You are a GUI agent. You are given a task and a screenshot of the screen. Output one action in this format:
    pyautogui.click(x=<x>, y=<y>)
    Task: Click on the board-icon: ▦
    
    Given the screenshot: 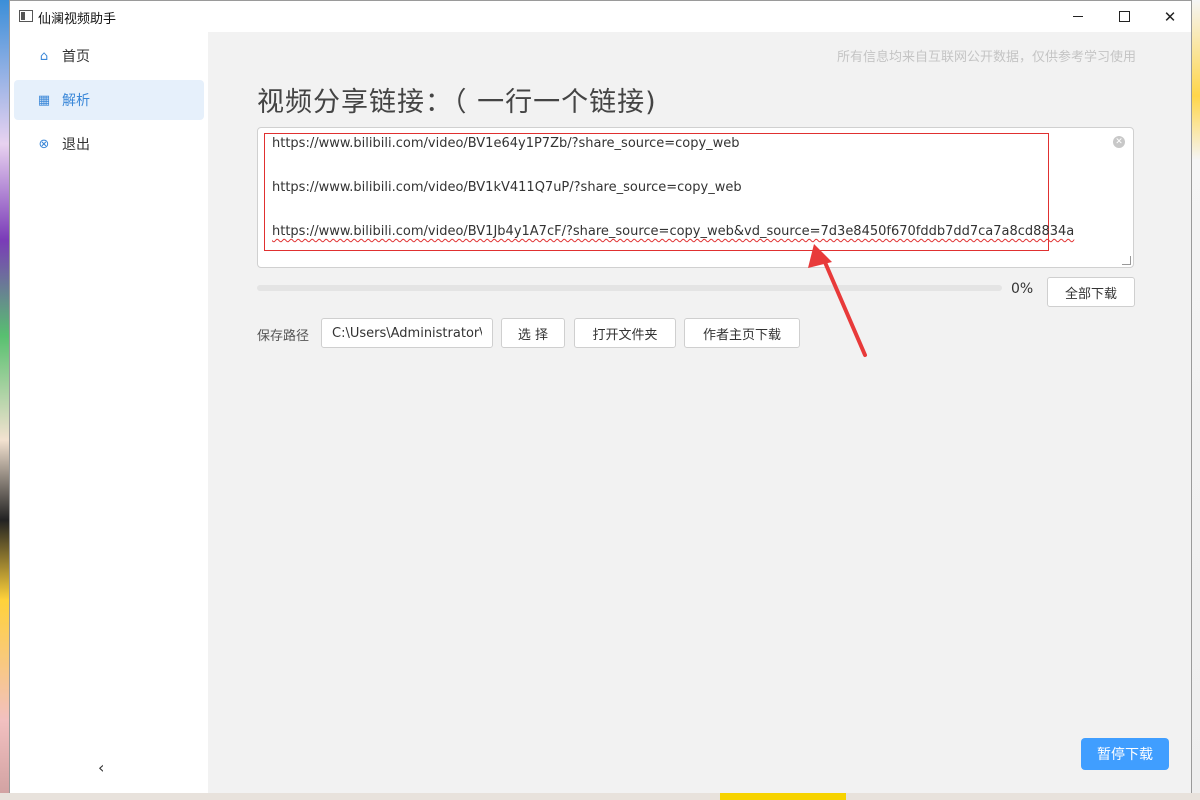 What is the action you would take?
    pyautogui.click(x=44, y=100)
    